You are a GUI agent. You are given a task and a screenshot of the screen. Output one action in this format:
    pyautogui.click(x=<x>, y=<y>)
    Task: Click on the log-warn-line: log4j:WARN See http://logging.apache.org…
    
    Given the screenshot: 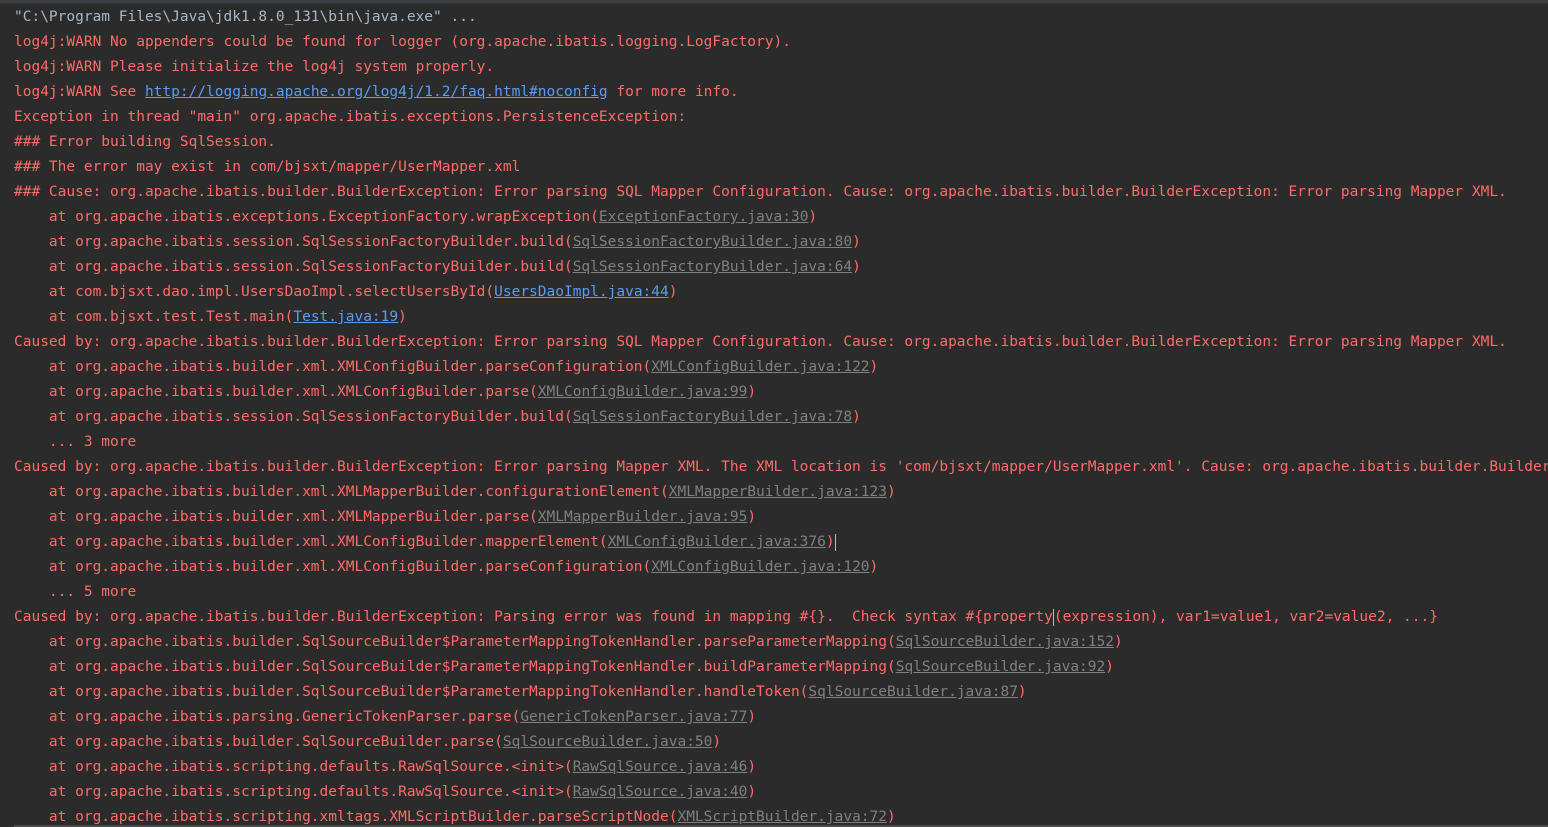 What is the action you would take?
    pyautogui.click(x=376, y=92)
    